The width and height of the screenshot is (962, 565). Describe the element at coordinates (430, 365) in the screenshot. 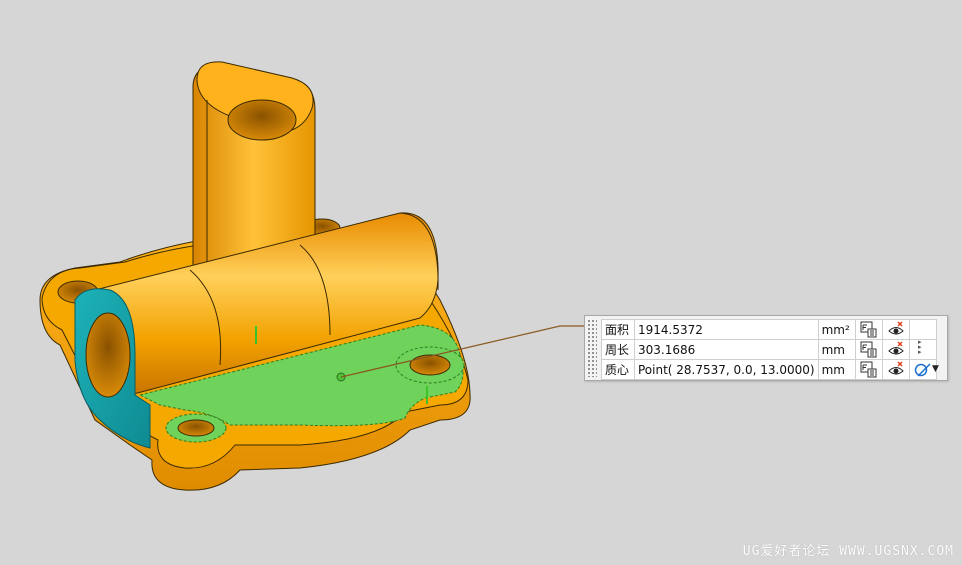

I see `washer-right-hole` at that location.